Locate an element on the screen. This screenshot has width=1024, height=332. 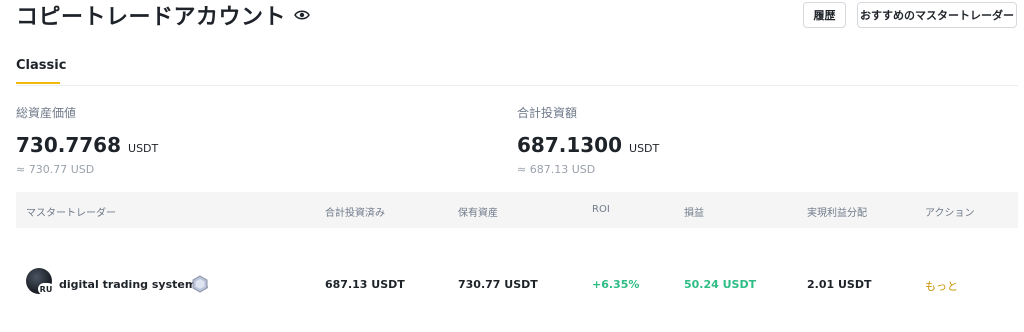
column-header-roi: ROI is located at coordinates (601, 209).